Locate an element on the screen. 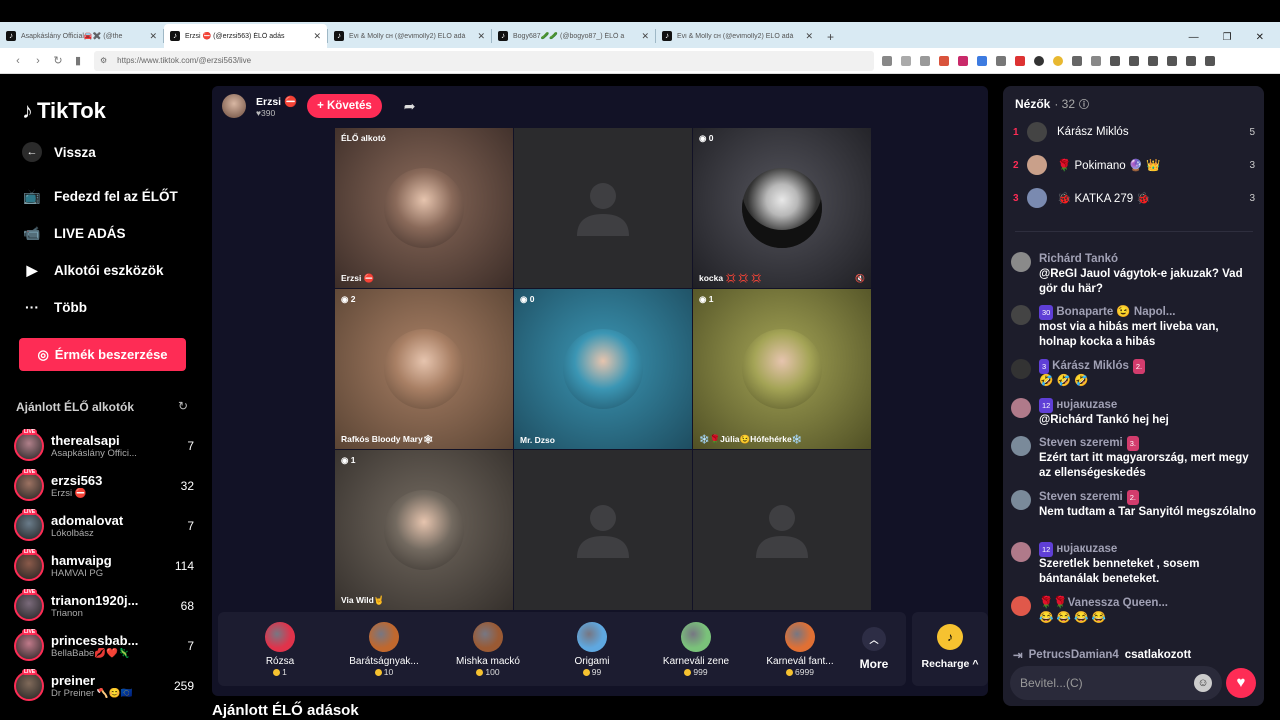 This screenshot has height=720, width=1280. recommended-creator: LIVE princessbab... BellaBabe💋❤️🦎 7 is located at coordinates (104, 646).